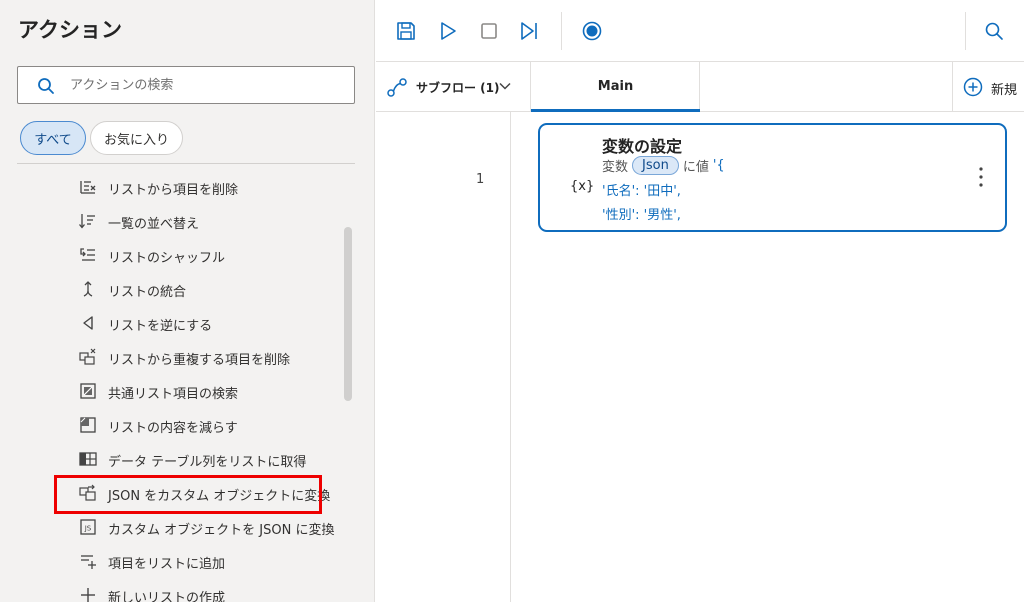  Describe the element at coordinates (188, 494) in the screenshot. I see `highlight-box` at that location.